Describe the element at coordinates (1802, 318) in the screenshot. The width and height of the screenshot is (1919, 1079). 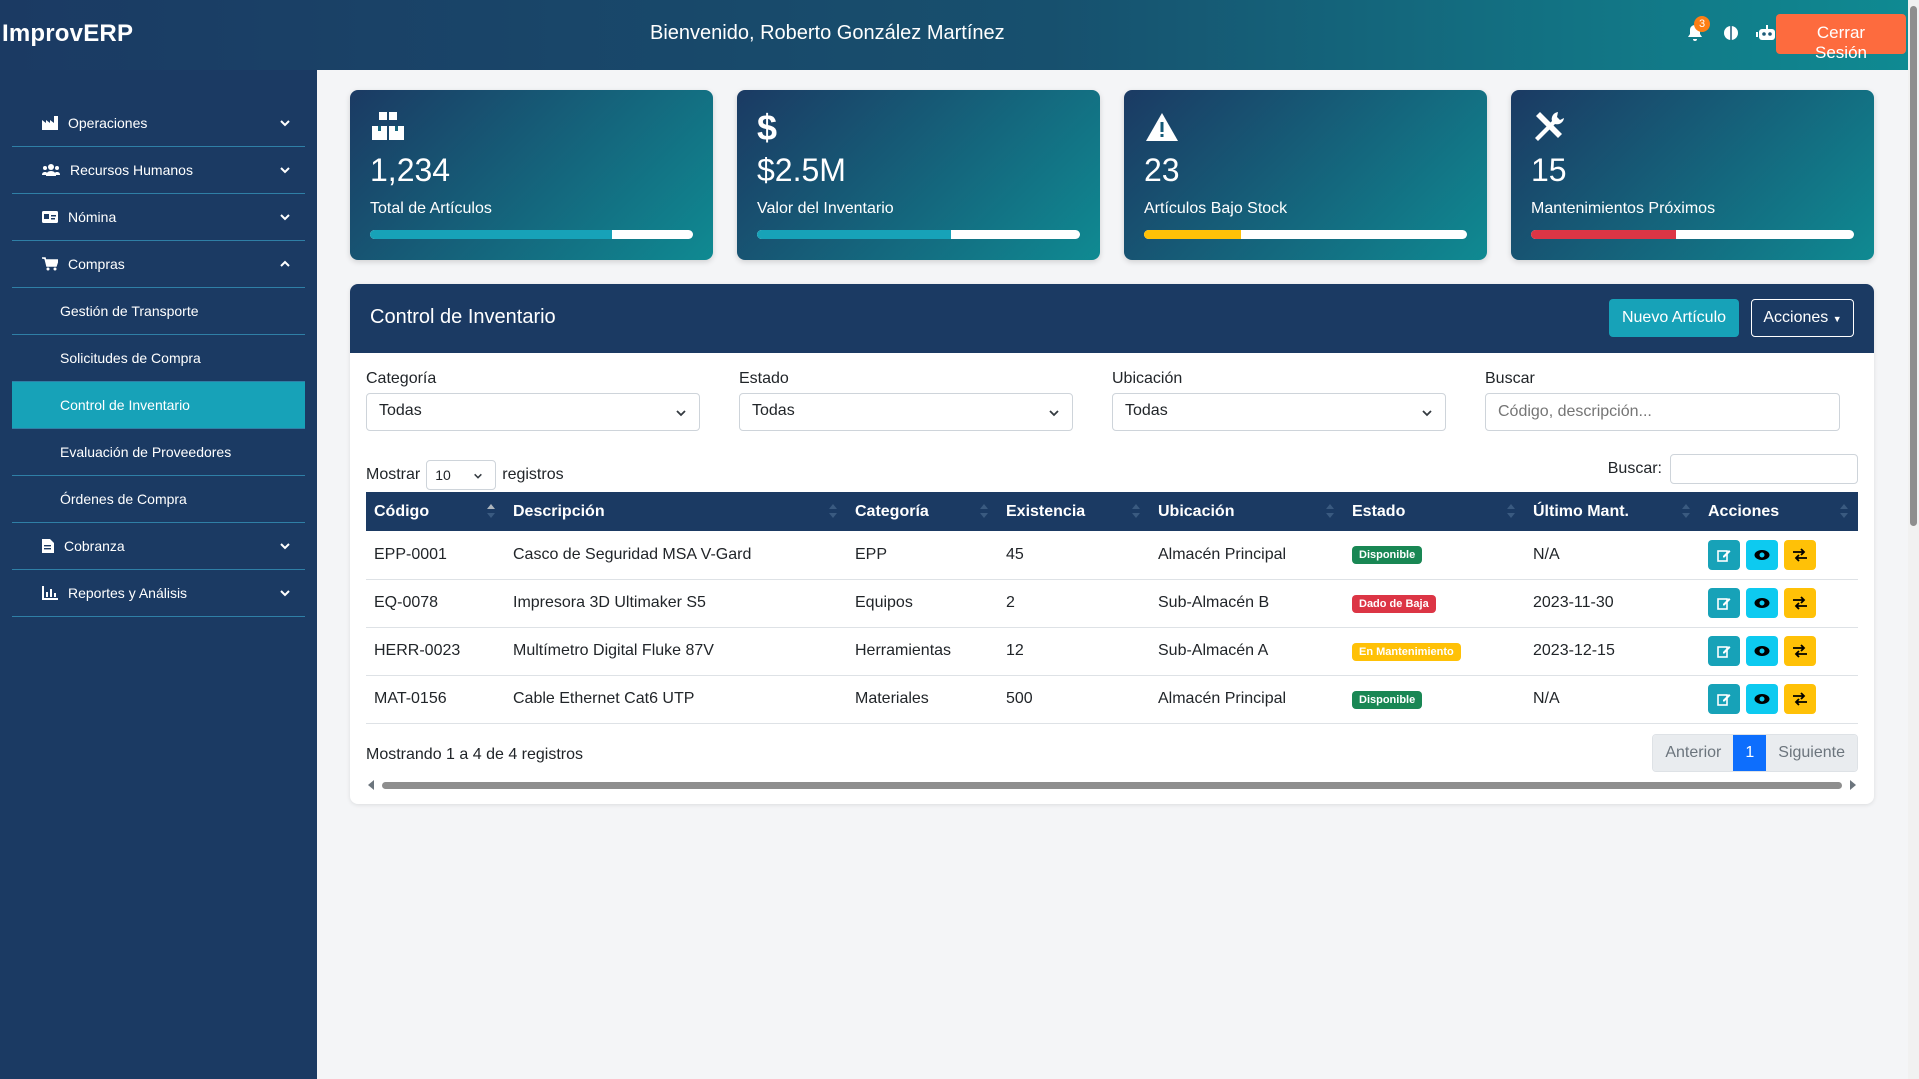
I see `actions-dropdown-button: Acciones ▼` at that location.